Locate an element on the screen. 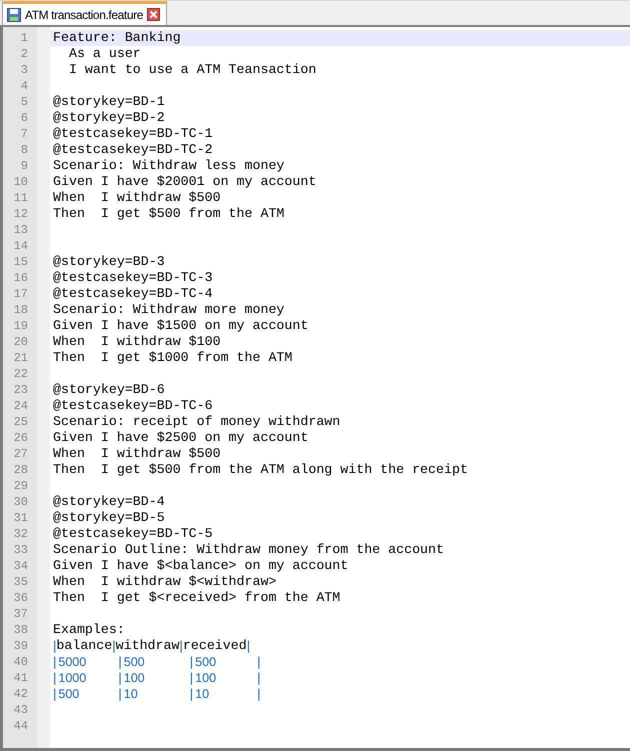 The image size is (630, 751). code-line: @storykey=BD-5 is located at coordinates (109, 518).